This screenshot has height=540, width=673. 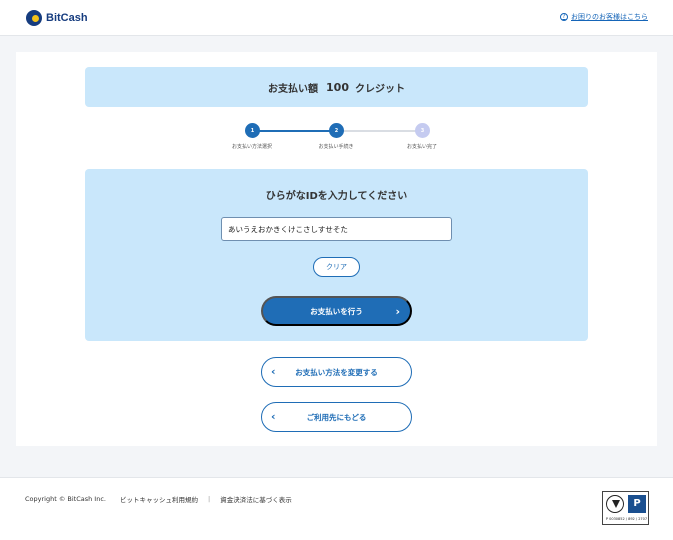 What do you see at coordinates (67, 18) in the screenshot?
I see `logo-text: BitCash` at bounding box center [67, 18].